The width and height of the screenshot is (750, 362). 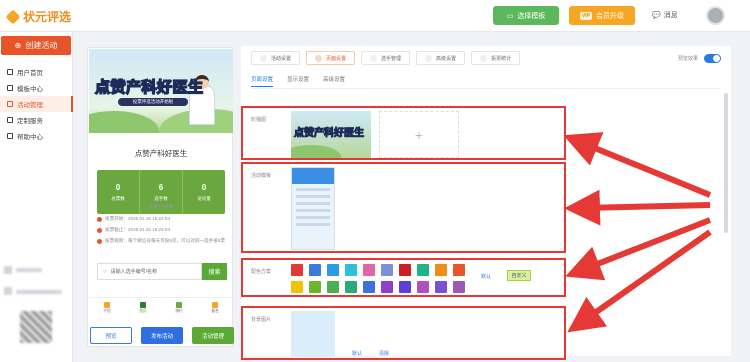 What do you see at coordinates (214, 271) in the screenshot?
I see `search-button: 搜索` at bounding box center [214, 271].